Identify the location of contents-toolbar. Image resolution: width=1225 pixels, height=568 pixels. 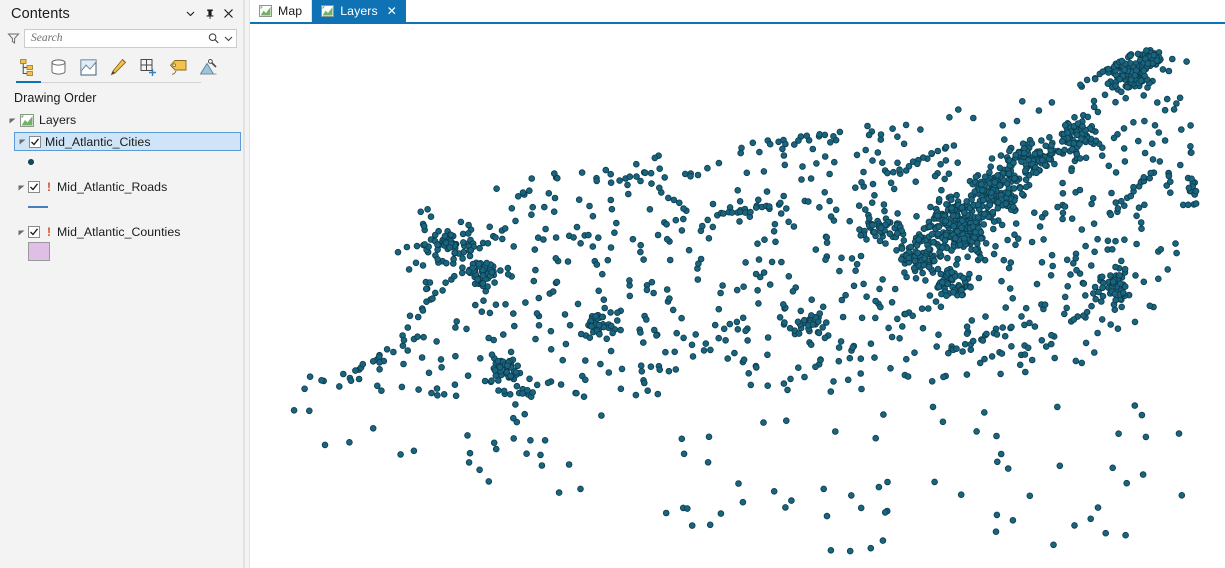
(121, 67).